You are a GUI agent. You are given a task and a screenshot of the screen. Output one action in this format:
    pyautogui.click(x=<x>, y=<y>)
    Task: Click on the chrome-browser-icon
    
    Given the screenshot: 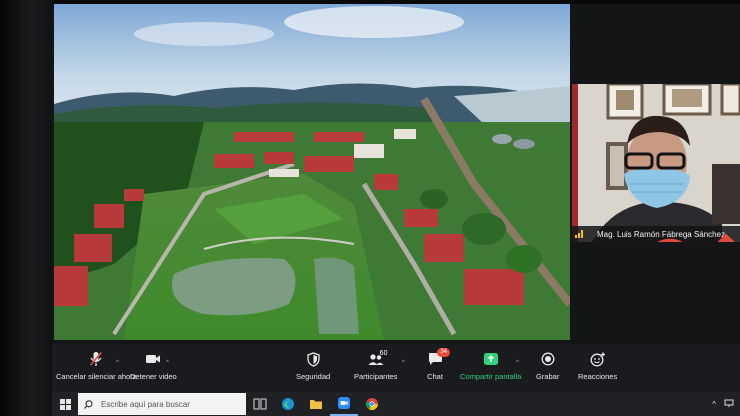 What is the action you would take?
    pyautogui.click(x=371, y=404)
    